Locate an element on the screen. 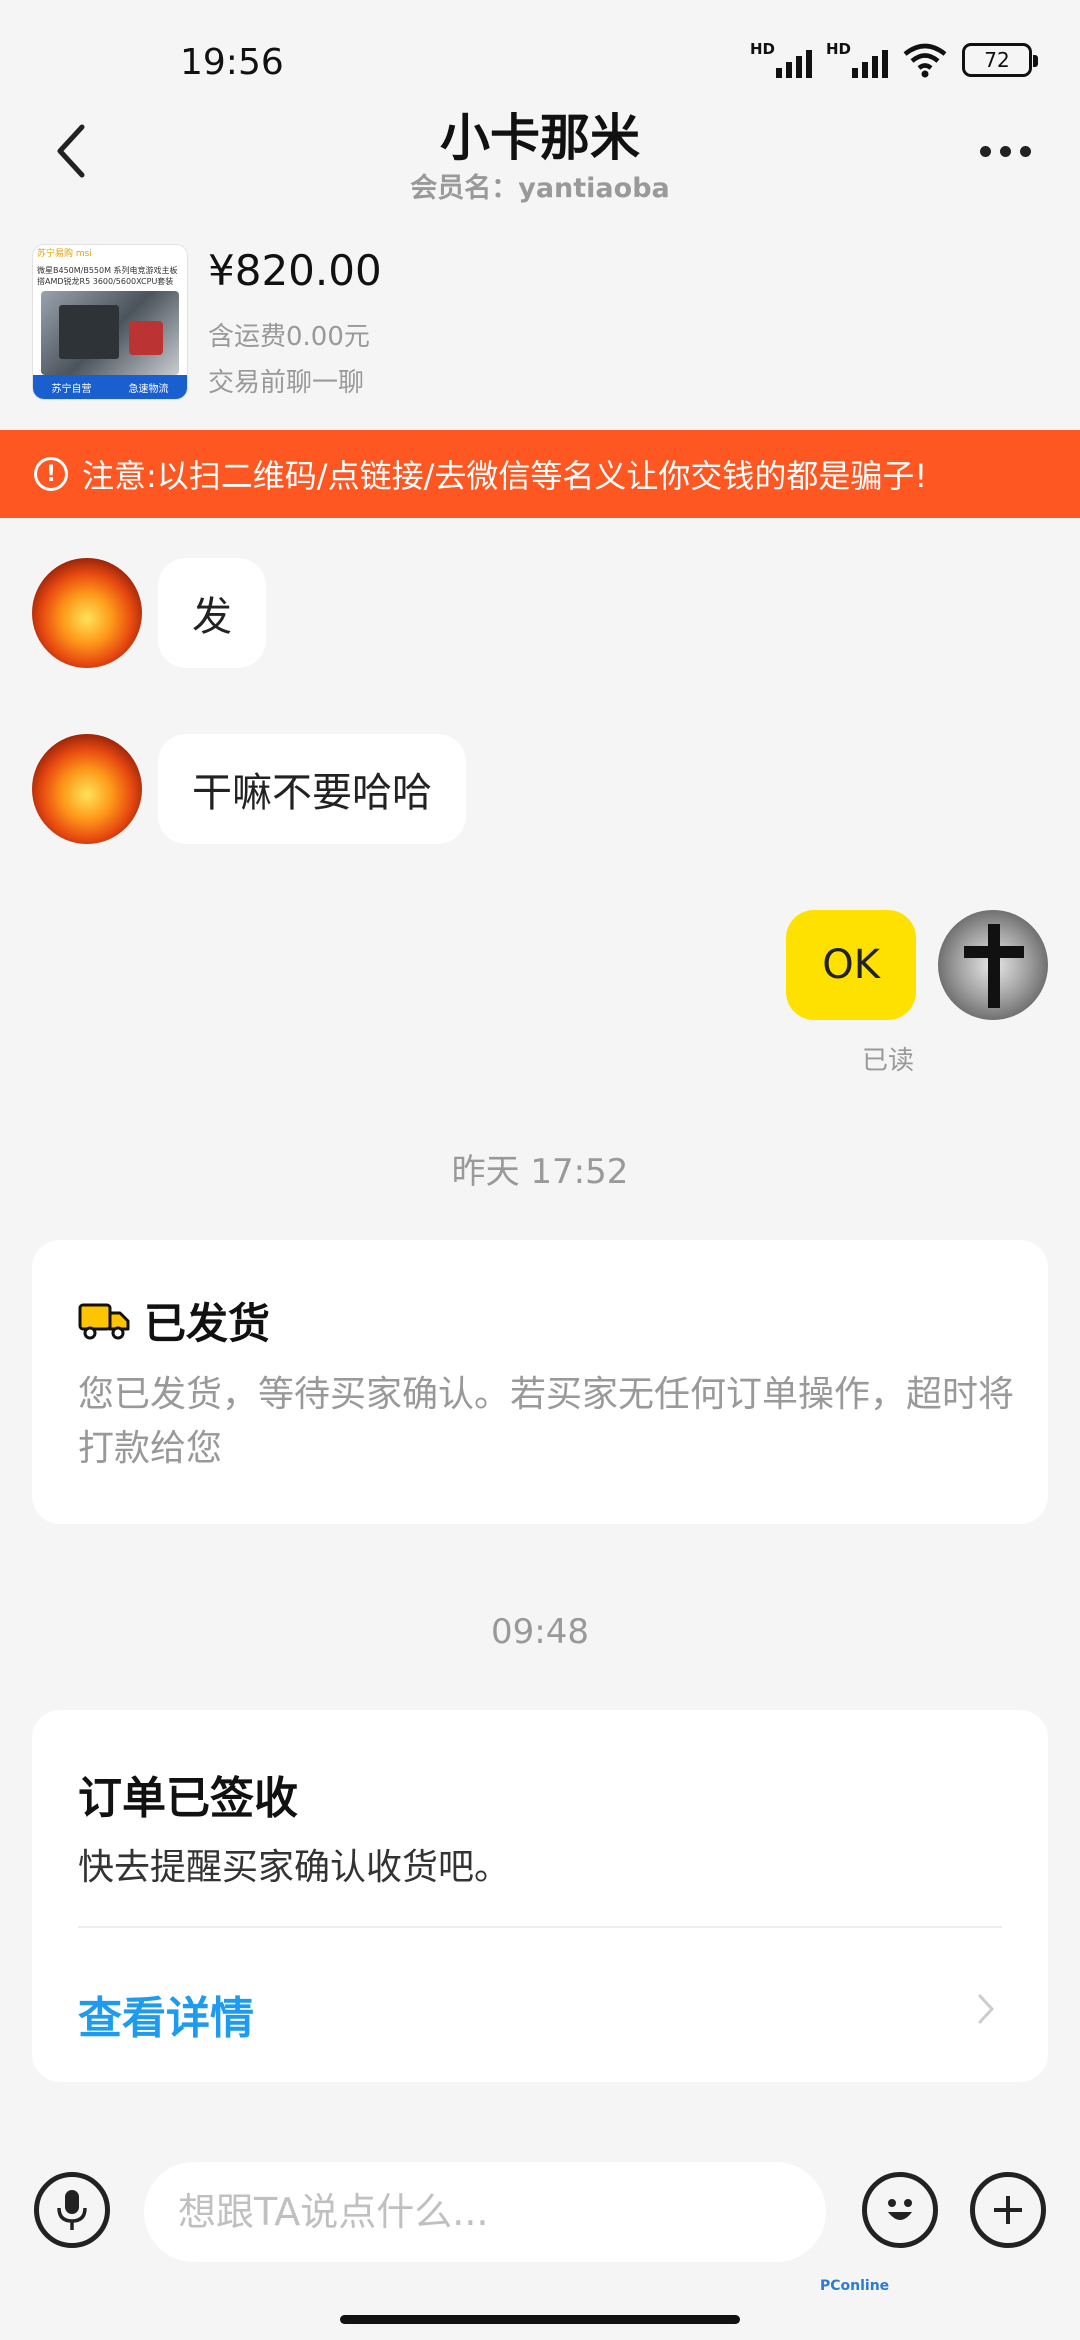 Image resolution: width=1080 pixels, height=2340 pixels. message-bubble: 发 is located at coordinates (212, 613).